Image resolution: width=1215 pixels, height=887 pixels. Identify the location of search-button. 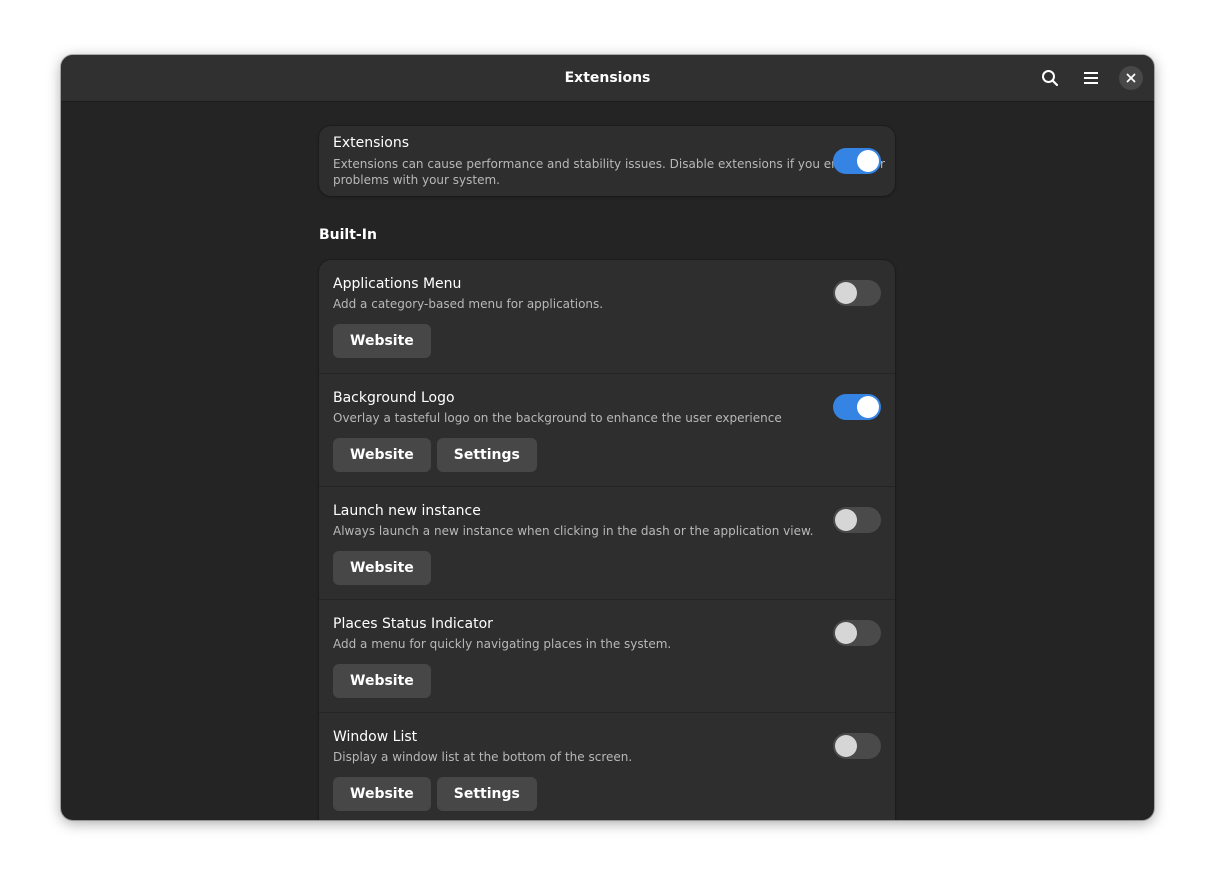
(1050, 78).